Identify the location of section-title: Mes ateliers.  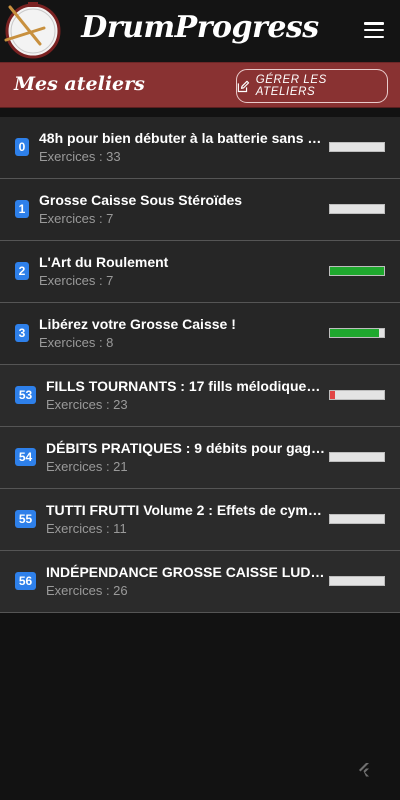
(79, 84).